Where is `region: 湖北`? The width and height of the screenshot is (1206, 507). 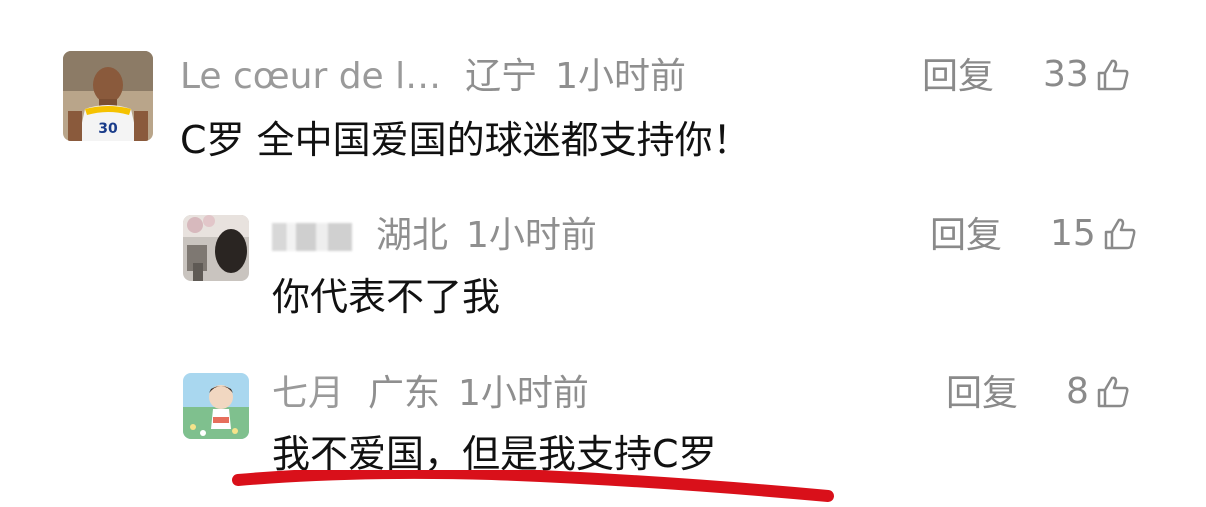
region: 湖北 is located at coordinates (412, 235).